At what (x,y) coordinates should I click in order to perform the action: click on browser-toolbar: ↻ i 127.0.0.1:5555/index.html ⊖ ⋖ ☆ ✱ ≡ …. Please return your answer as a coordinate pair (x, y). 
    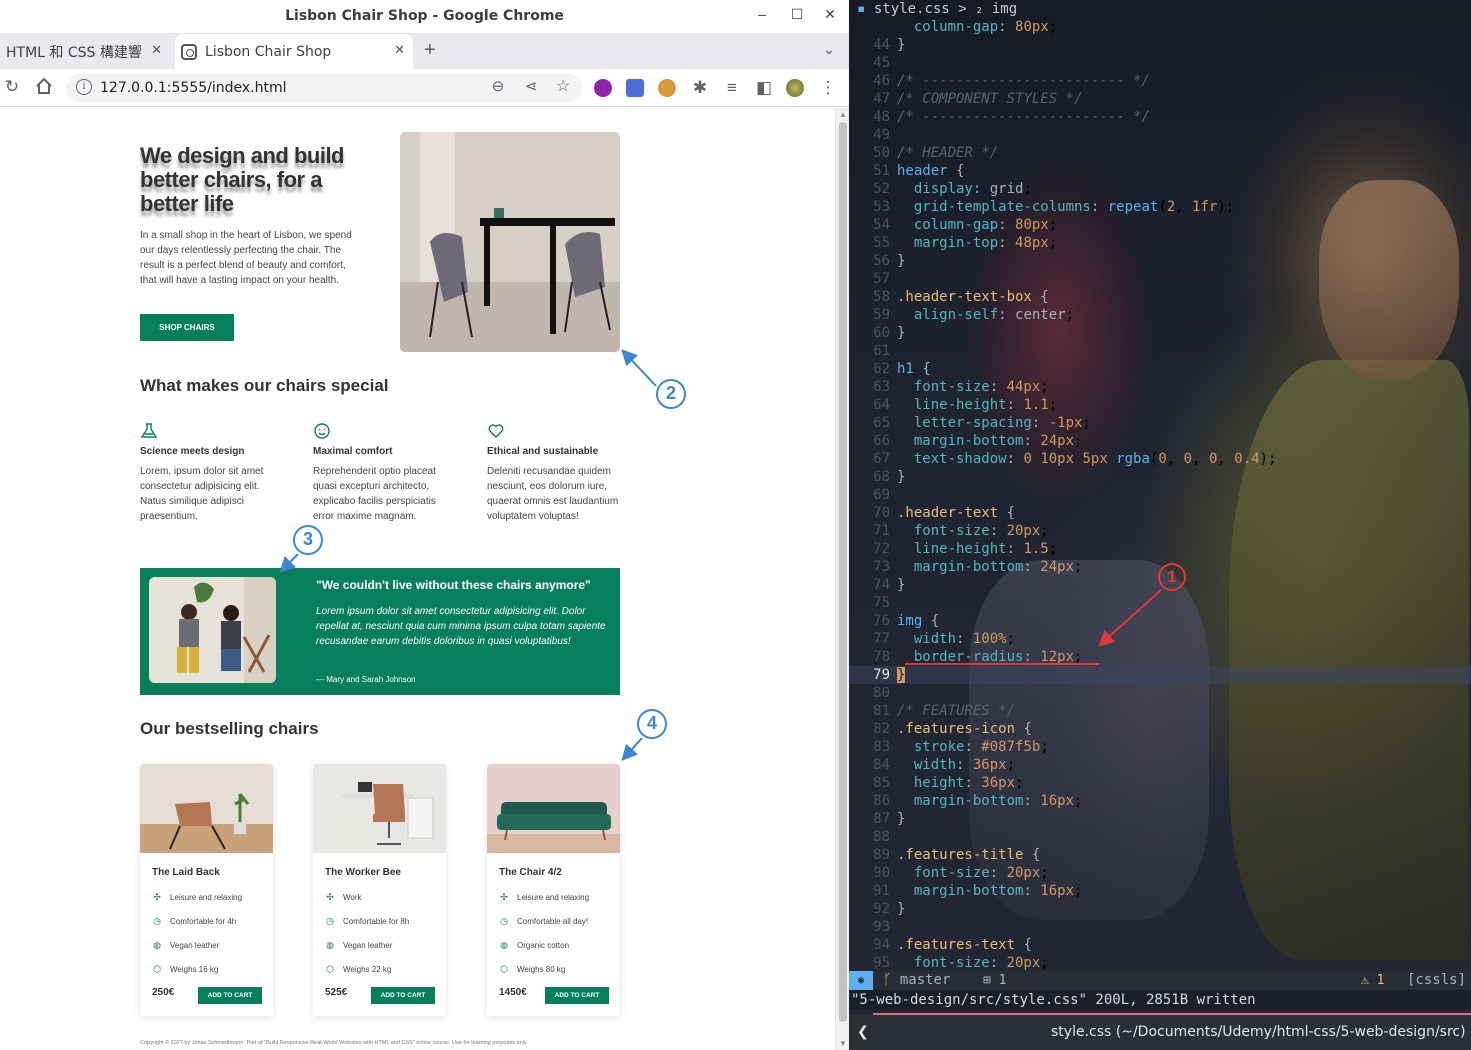
    Looking at the image, I should click on (424, 88).